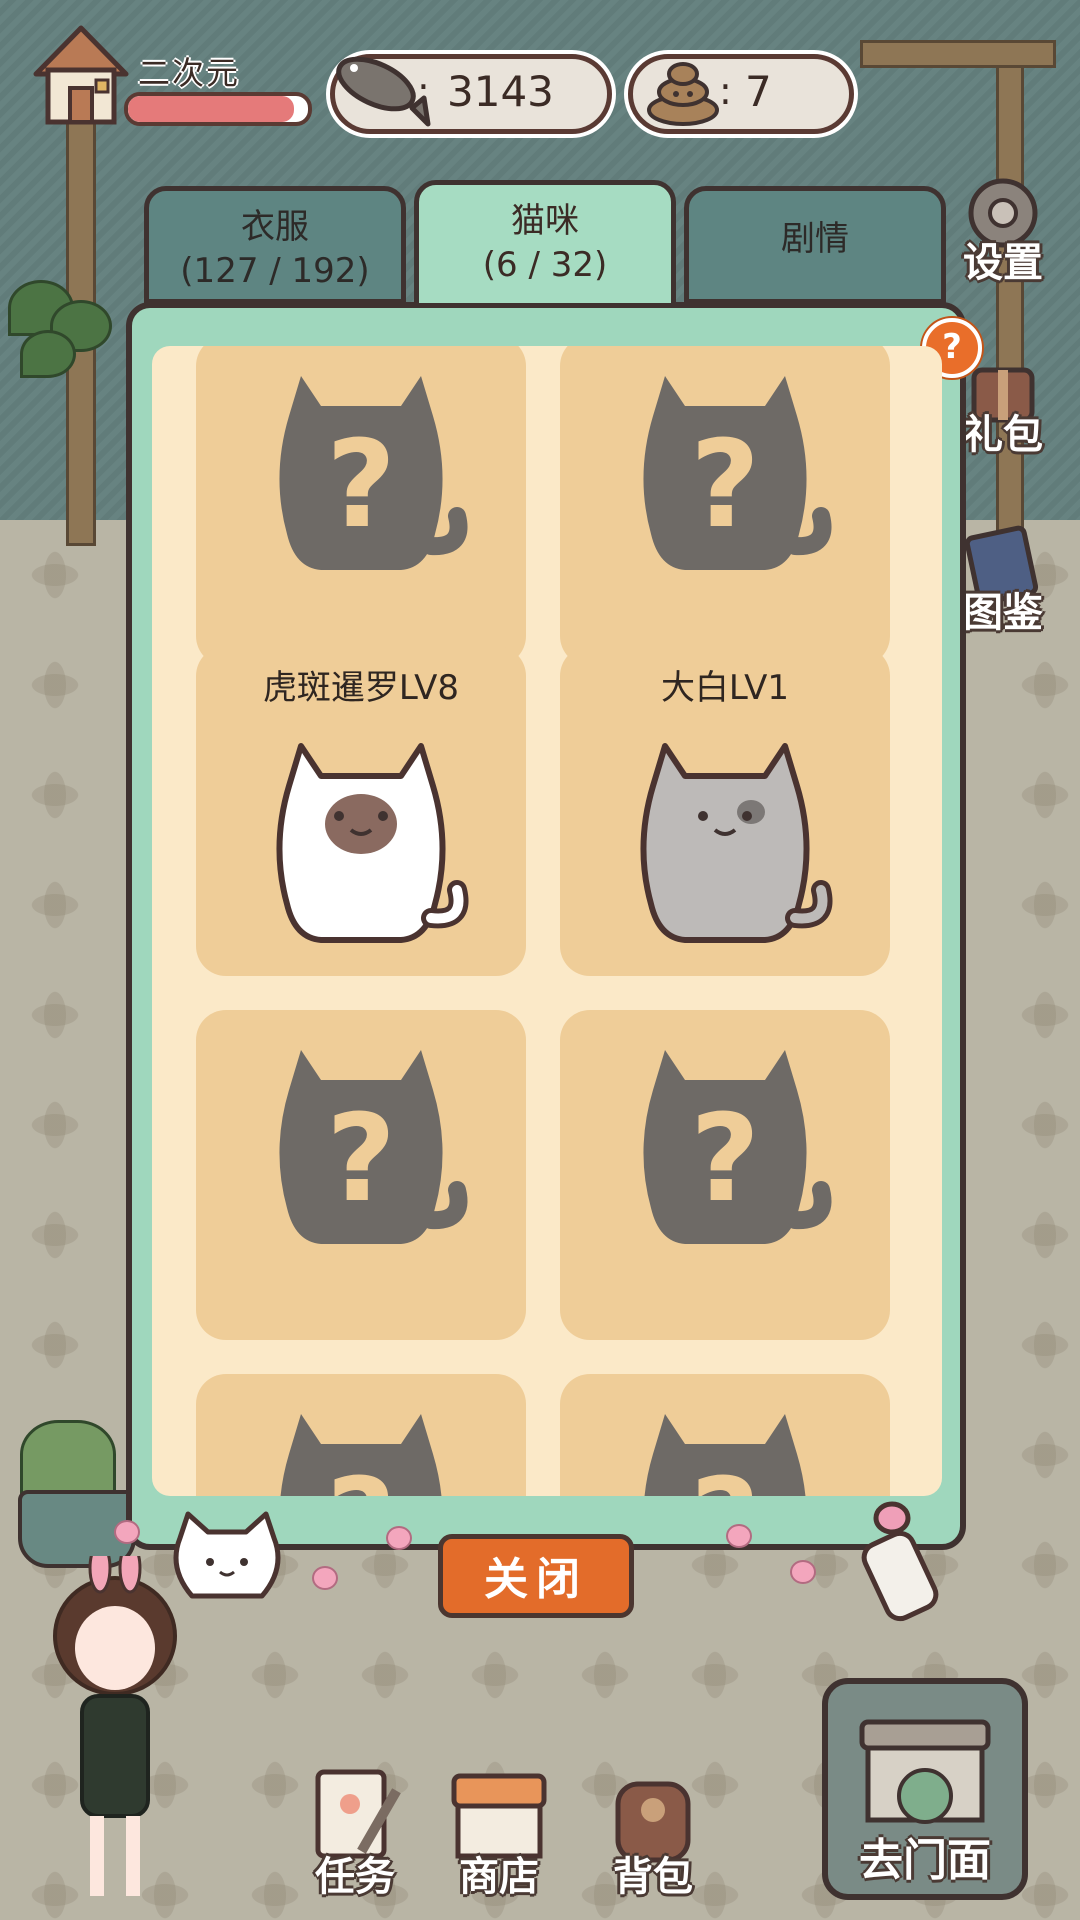 Image resolution: width=1080 pixels, height=1920 pixels. What do you see at coordinates (211, 109) in the screenshot?
I see `experience-bar-fill` at bounding box center [211, 109].